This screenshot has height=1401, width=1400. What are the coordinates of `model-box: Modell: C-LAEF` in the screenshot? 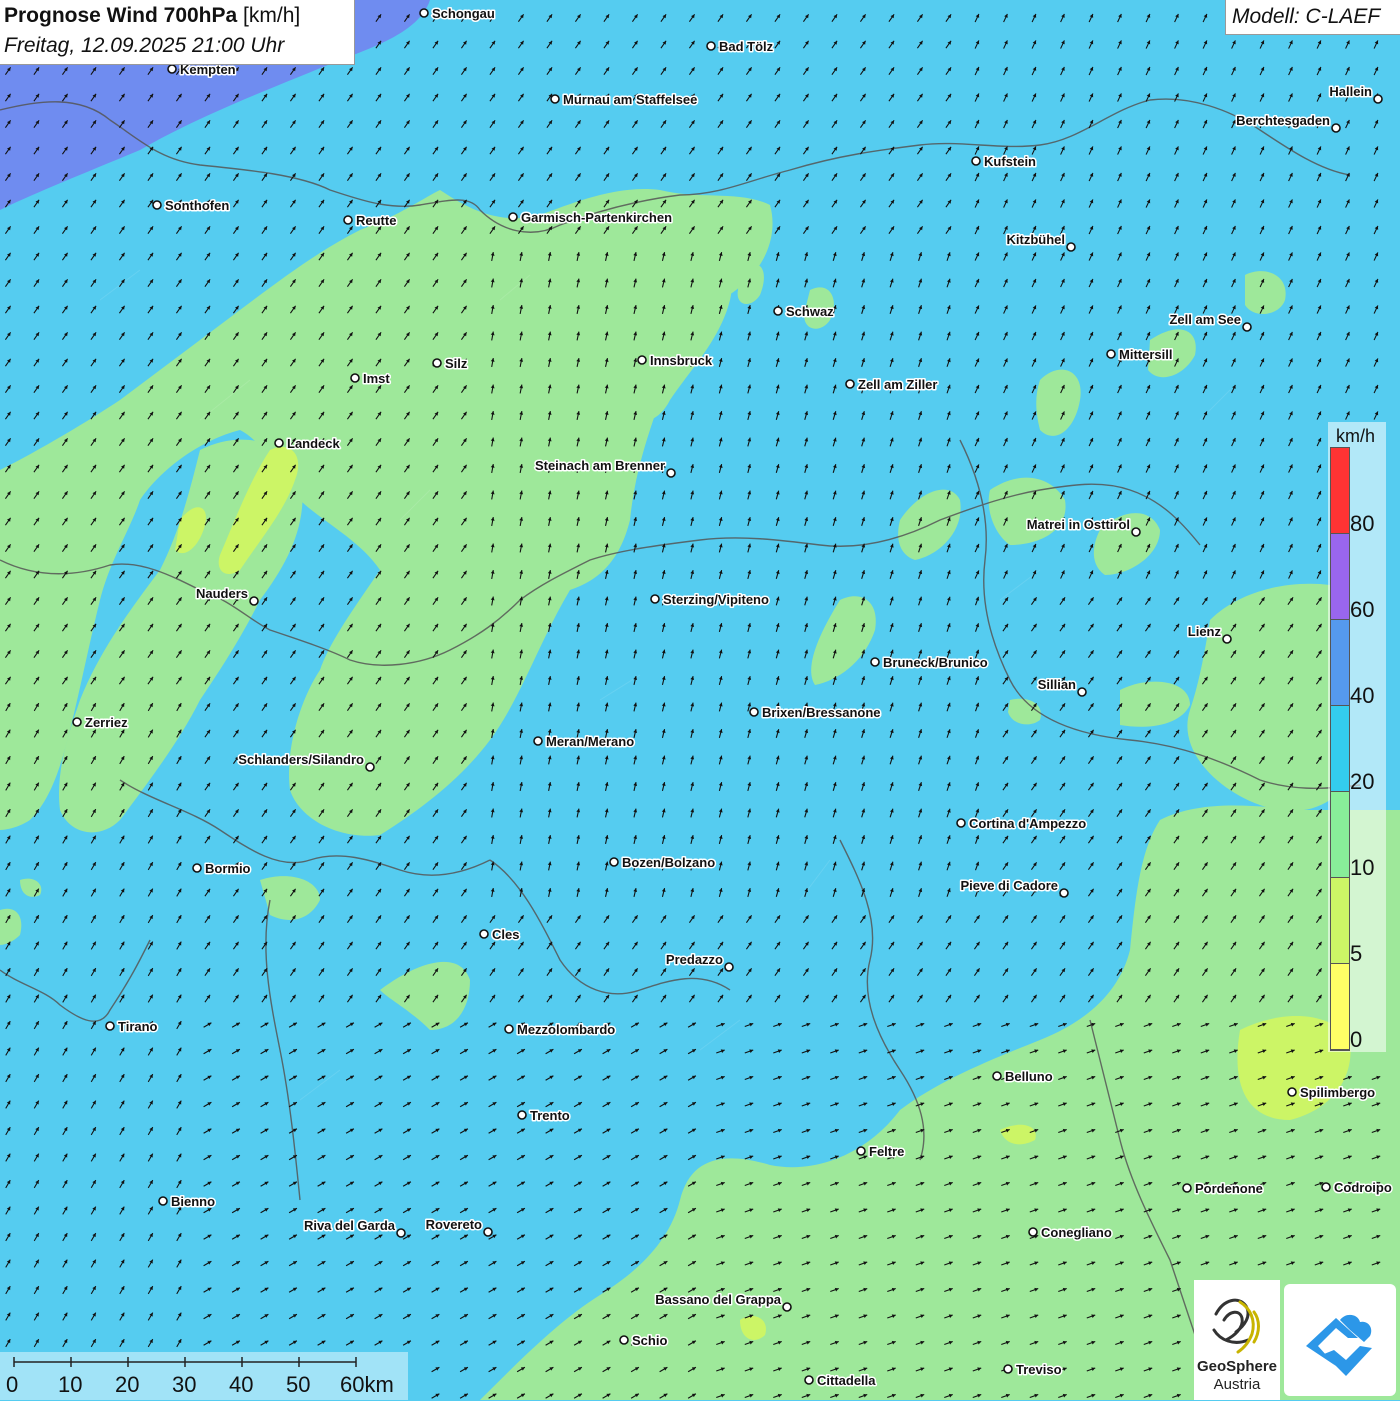 It's located at (1312, 17).